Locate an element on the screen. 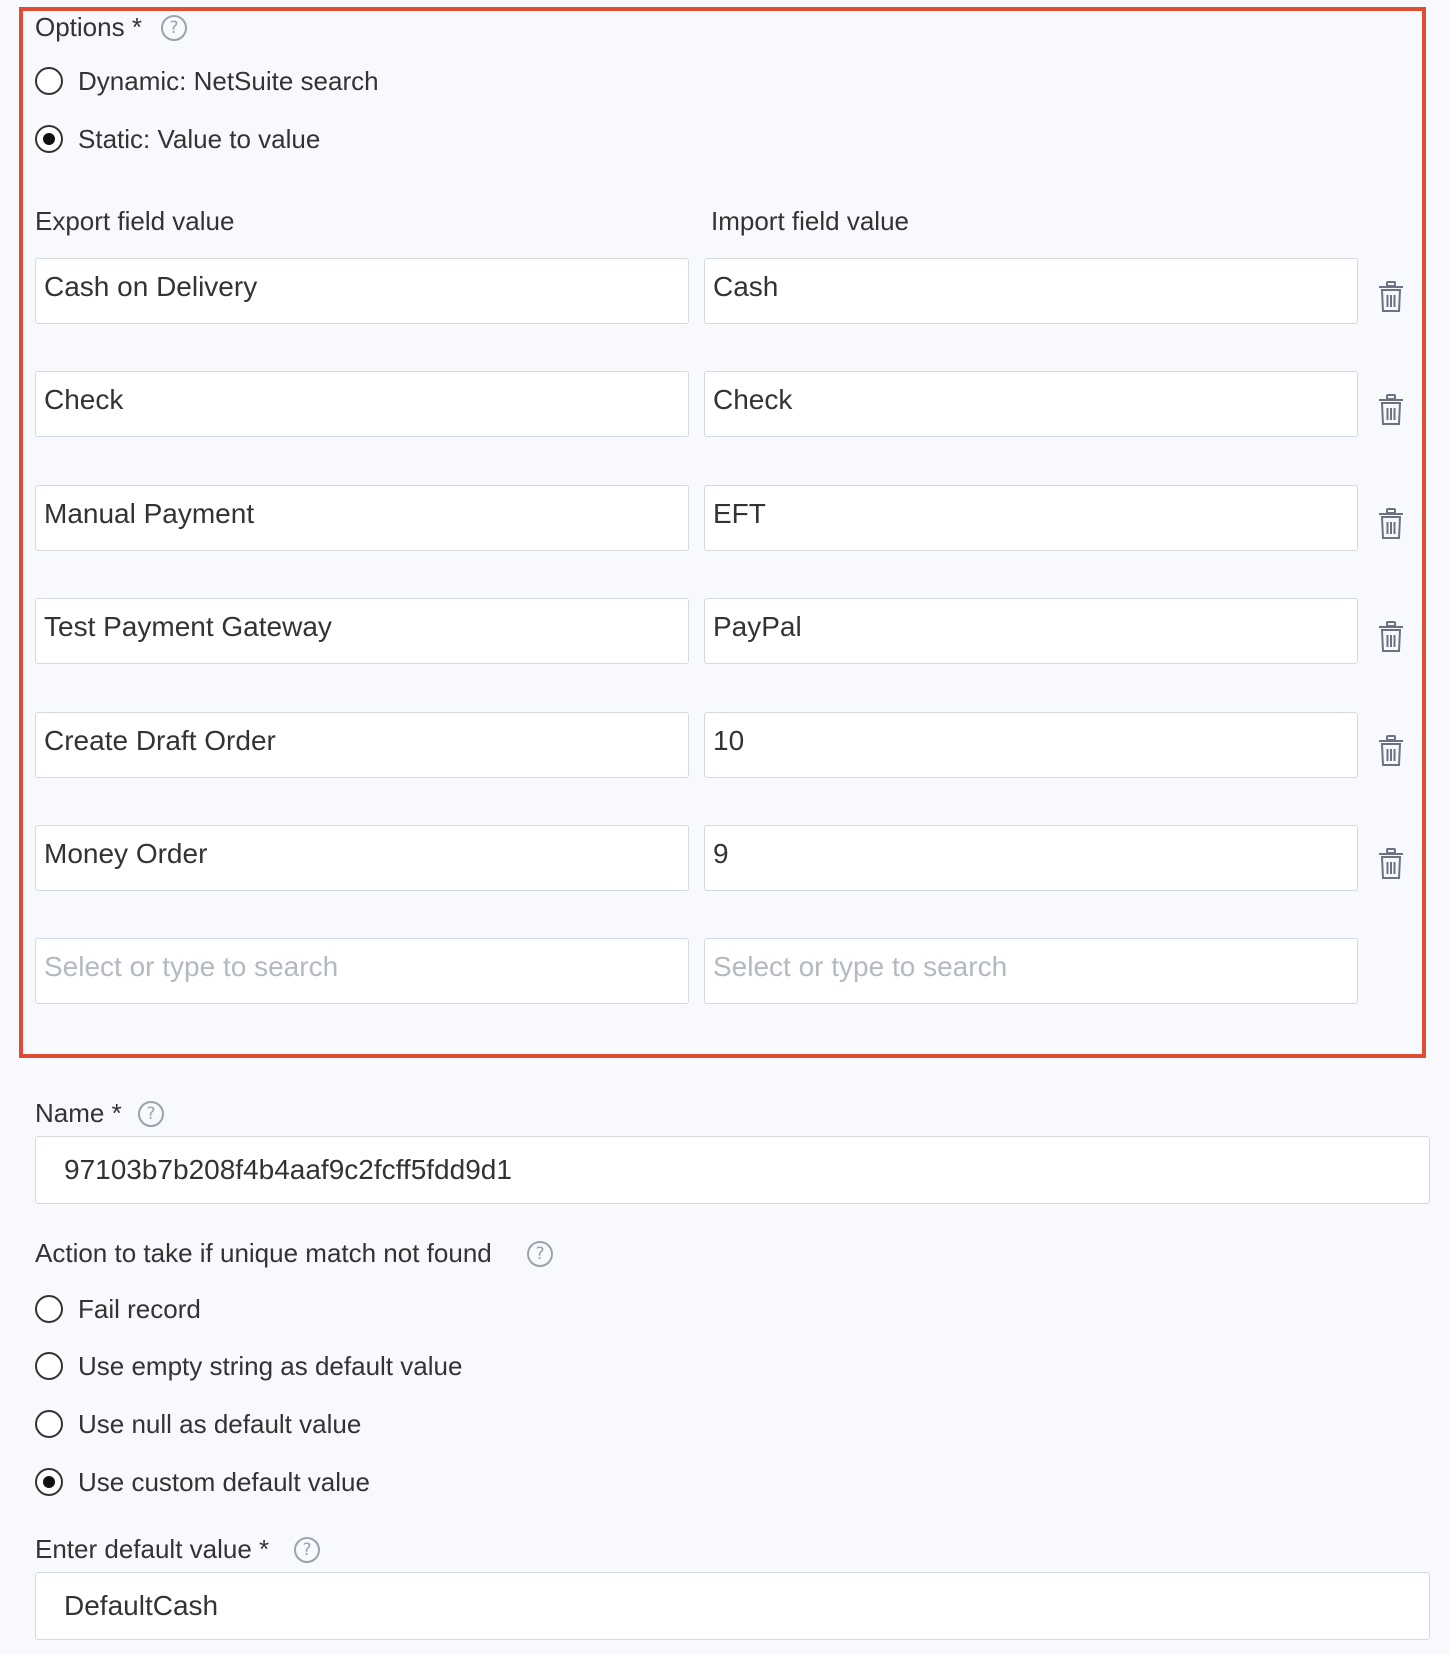 The height and width of the screenshot is (1654, 1450). export-value-input: Check is located at coordinates (362, 404).